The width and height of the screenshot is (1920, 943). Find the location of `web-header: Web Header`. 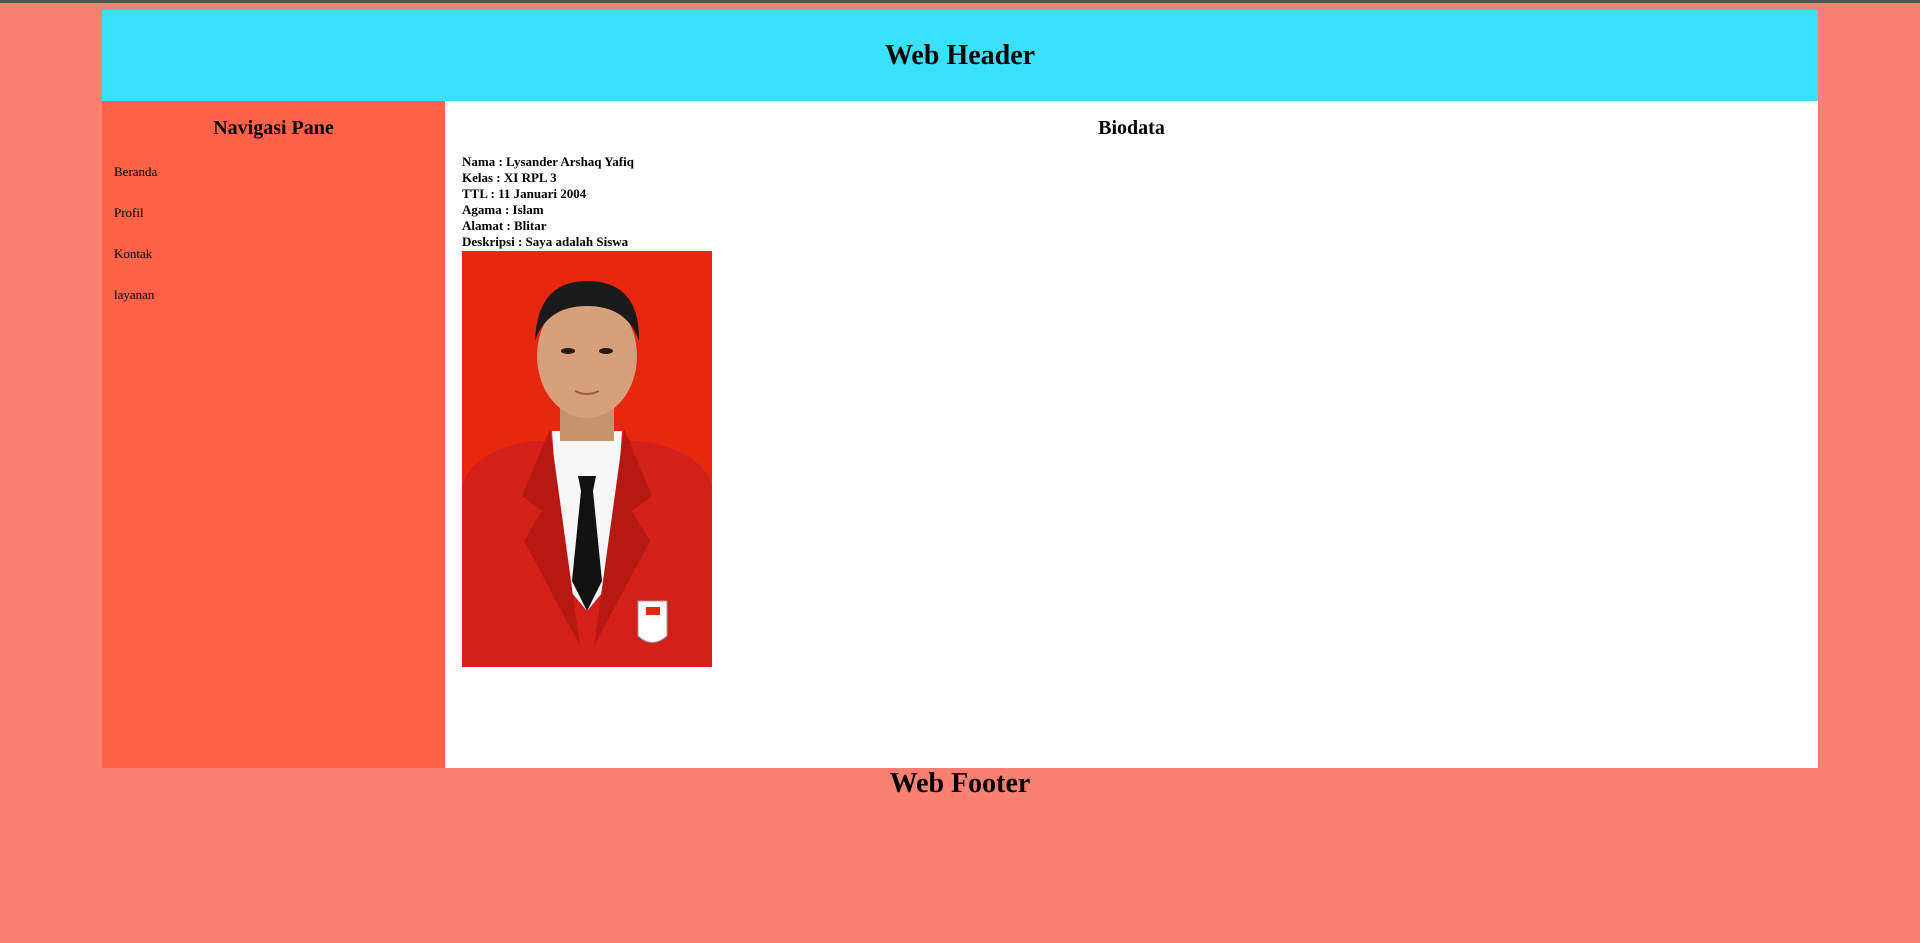

web-header: Web Header is located at coordinates (960, 55).